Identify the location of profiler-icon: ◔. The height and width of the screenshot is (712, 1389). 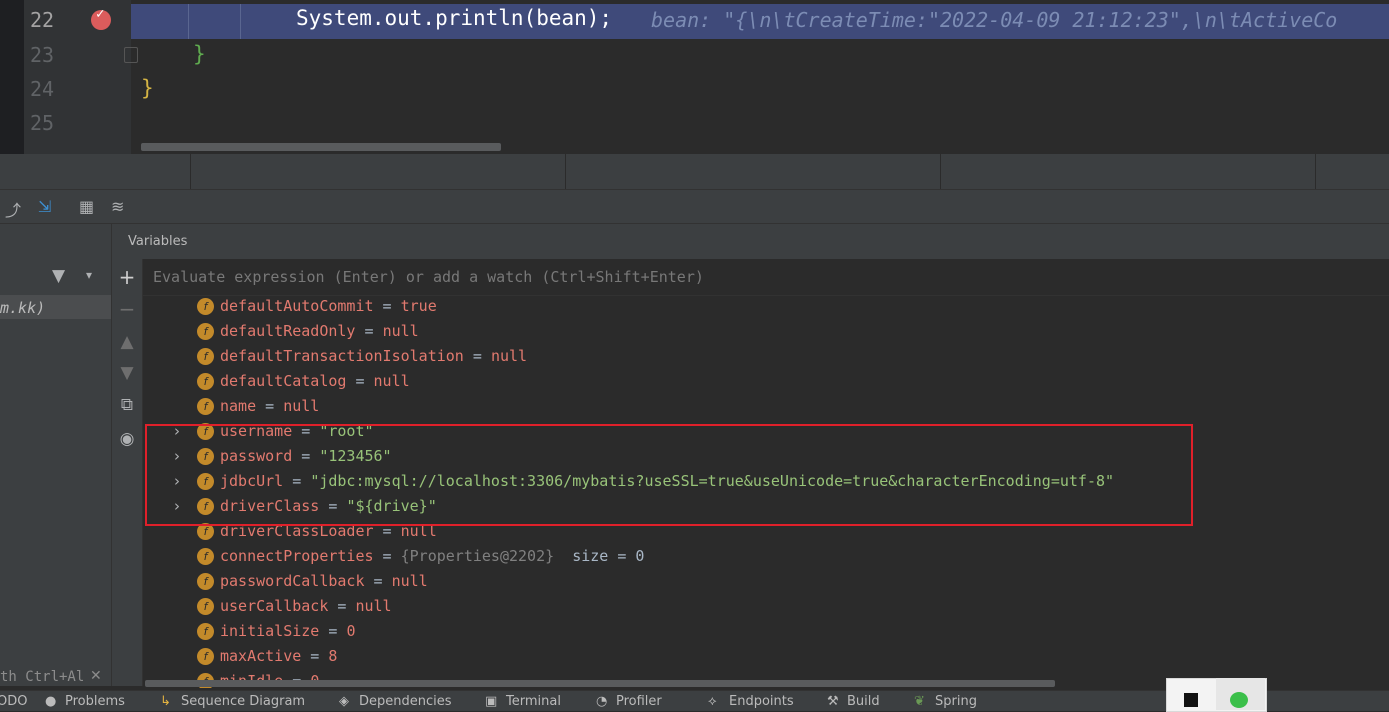
(602, 701).